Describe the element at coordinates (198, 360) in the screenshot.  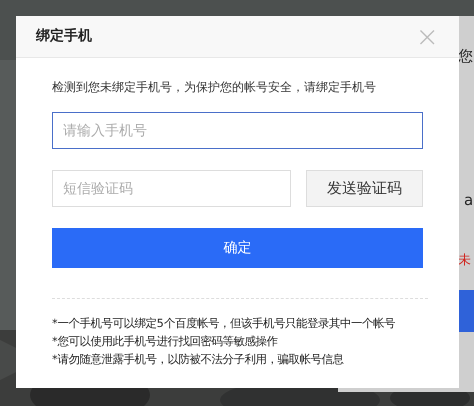
I see `note-text: *请勿随意泄露手机号，以防被不法分子利用，骗取帐号信息` at that location.